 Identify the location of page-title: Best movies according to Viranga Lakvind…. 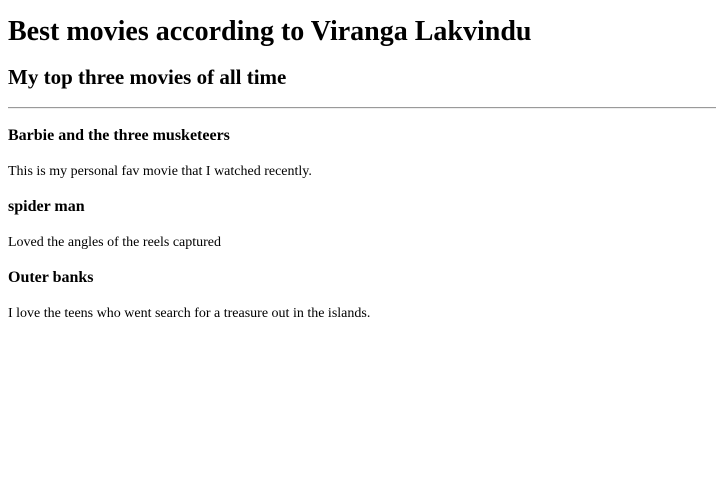
(270, 31).